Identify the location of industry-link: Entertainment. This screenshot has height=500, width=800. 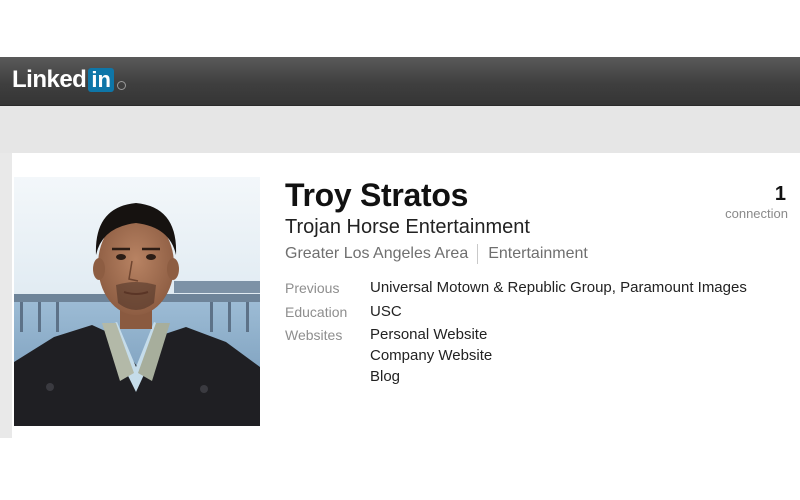
(538, 254).